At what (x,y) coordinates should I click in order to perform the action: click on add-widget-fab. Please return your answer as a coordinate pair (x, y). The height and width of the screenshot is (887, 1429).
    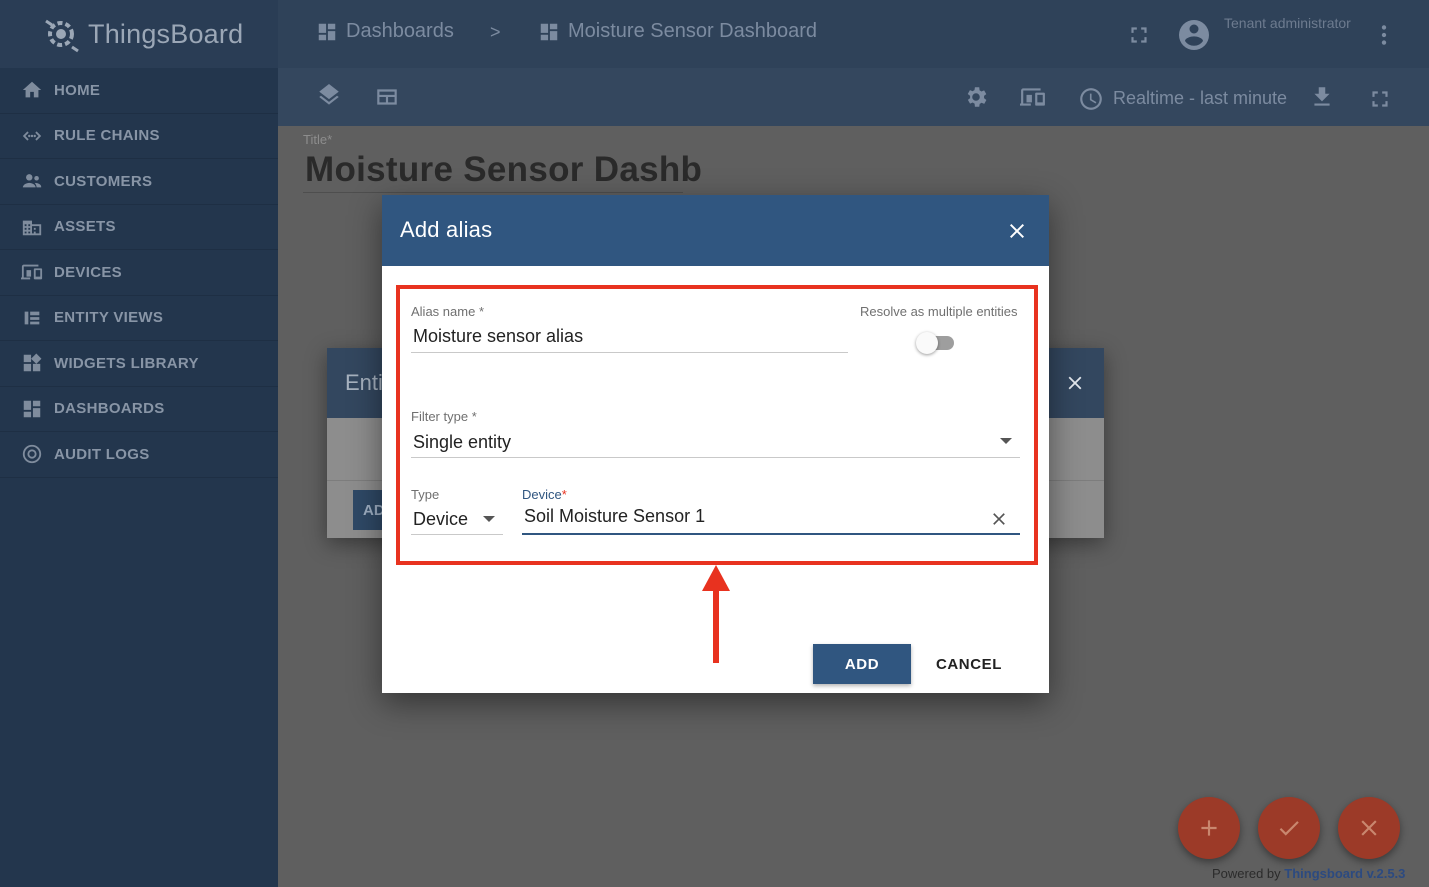
    Looking at the image, I should click on (1209, 828).